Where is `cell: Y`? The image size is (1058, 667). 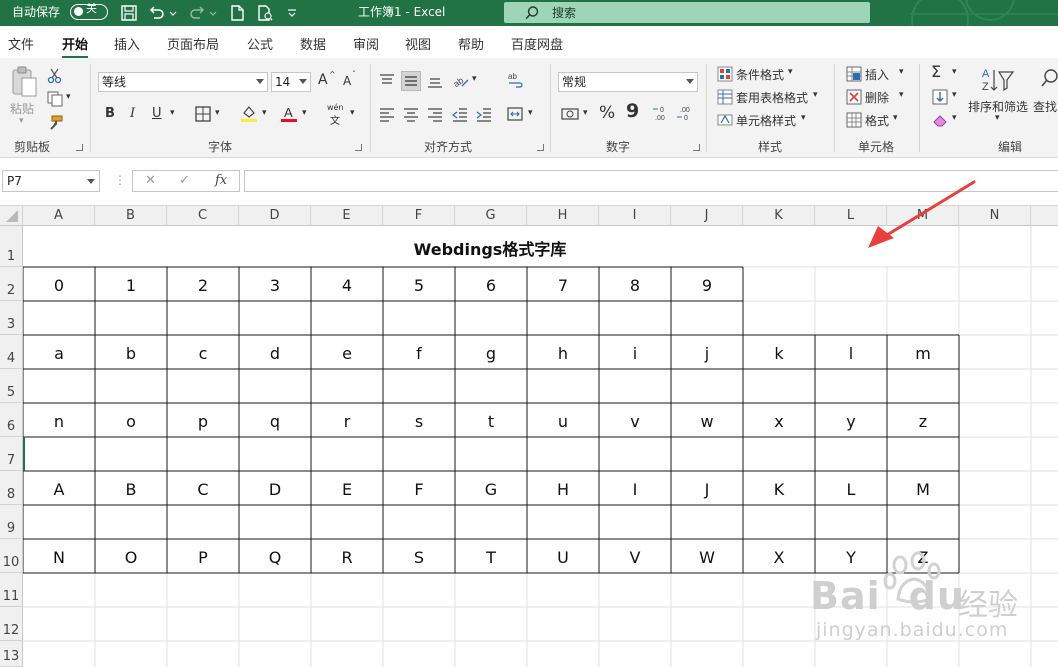
cell: Y is located at coordinates (851, 557).